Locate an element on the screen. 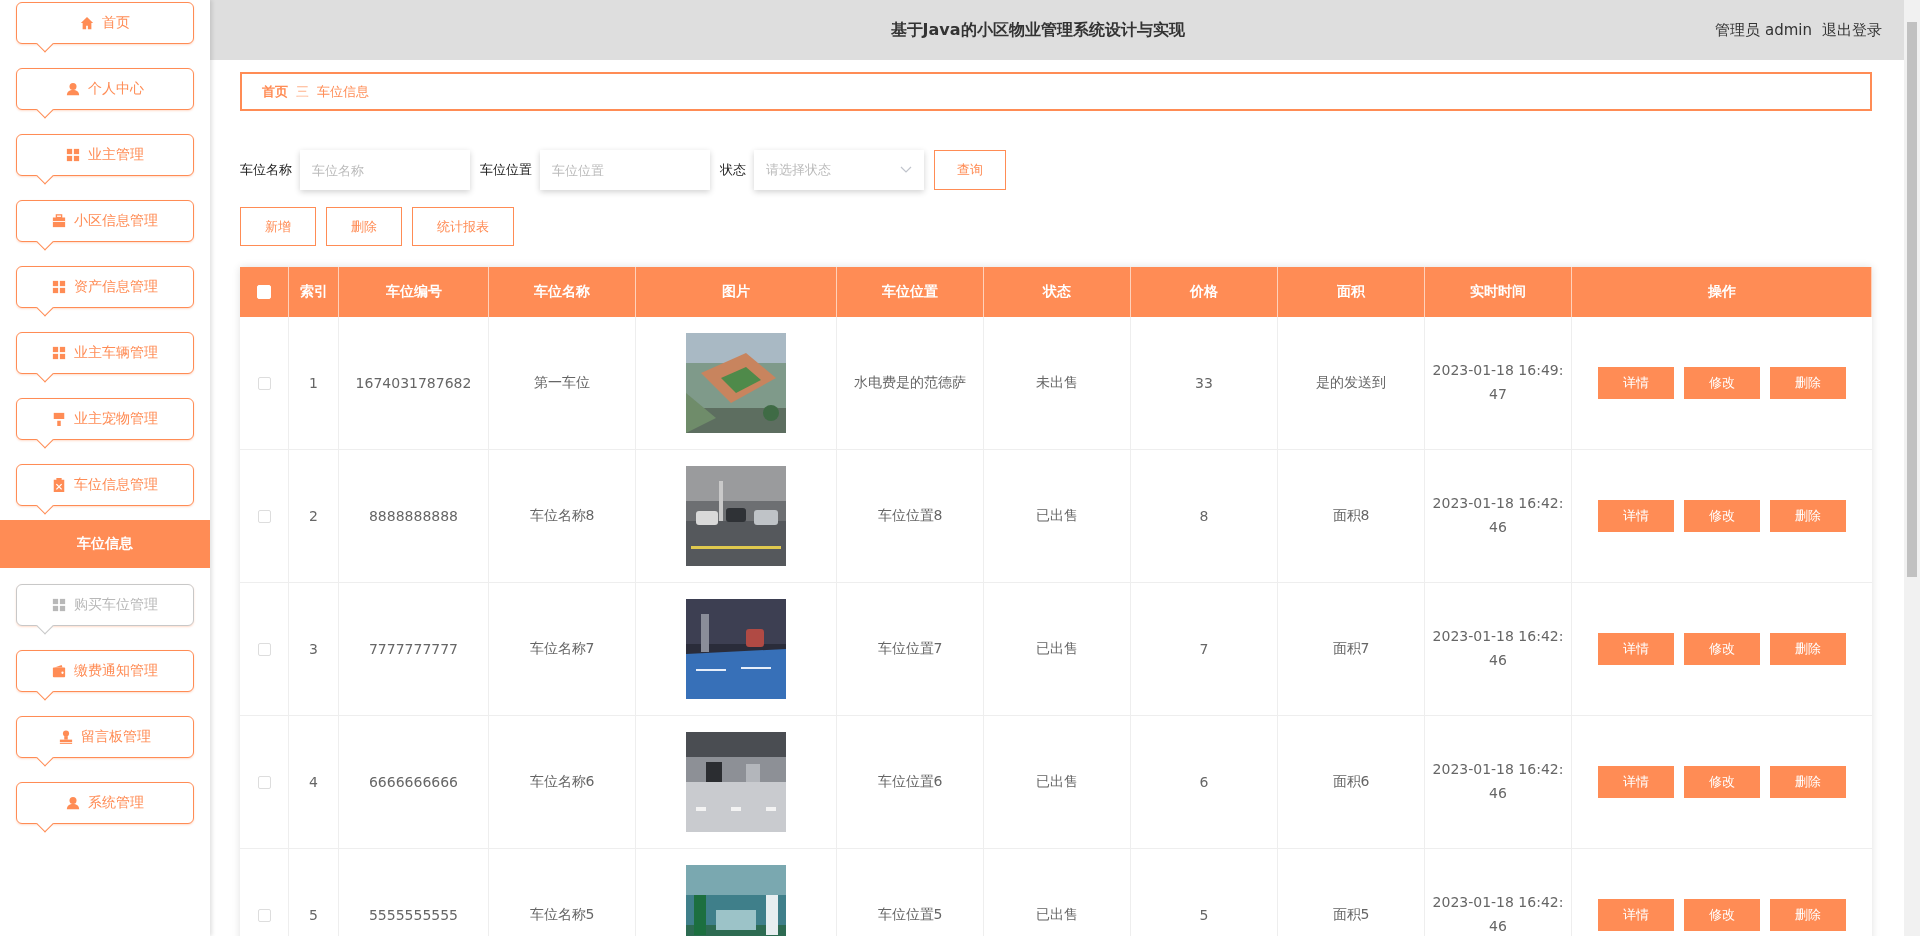 This screenshot has width=1920, height=936. column-header: 车位名称 is located at coordinates (562, 292).